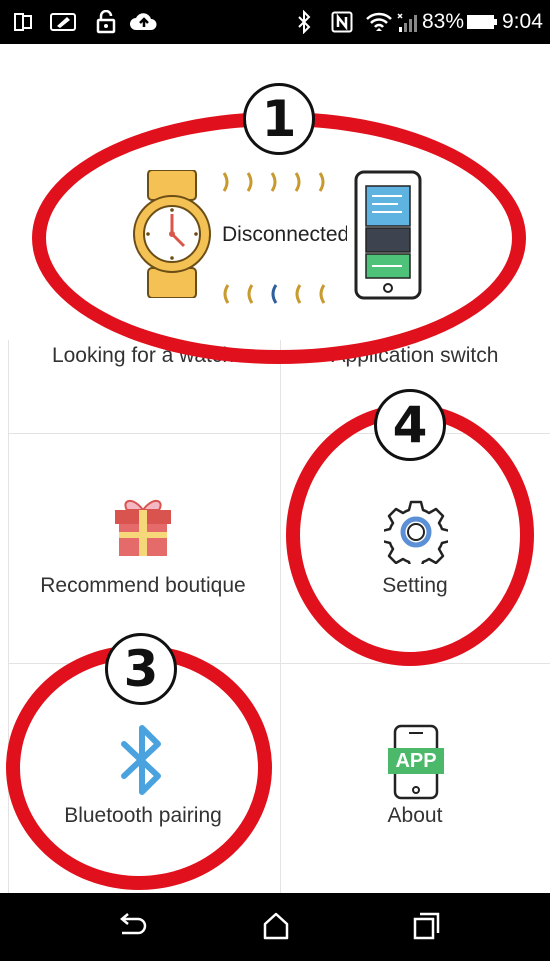 This screenshot has height=961, width=550. I want to click on clock: 9:04, so click(522, 21).